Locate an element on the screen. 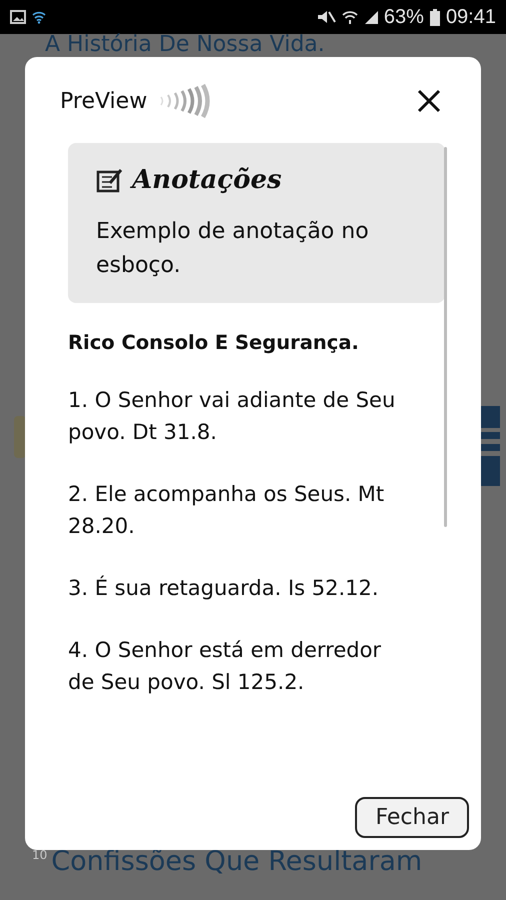 Image resolution: width=506 pixels, height=900 pixels. note-text: Exemplo de anotação no esboço. is located at coordinates (233, 249).